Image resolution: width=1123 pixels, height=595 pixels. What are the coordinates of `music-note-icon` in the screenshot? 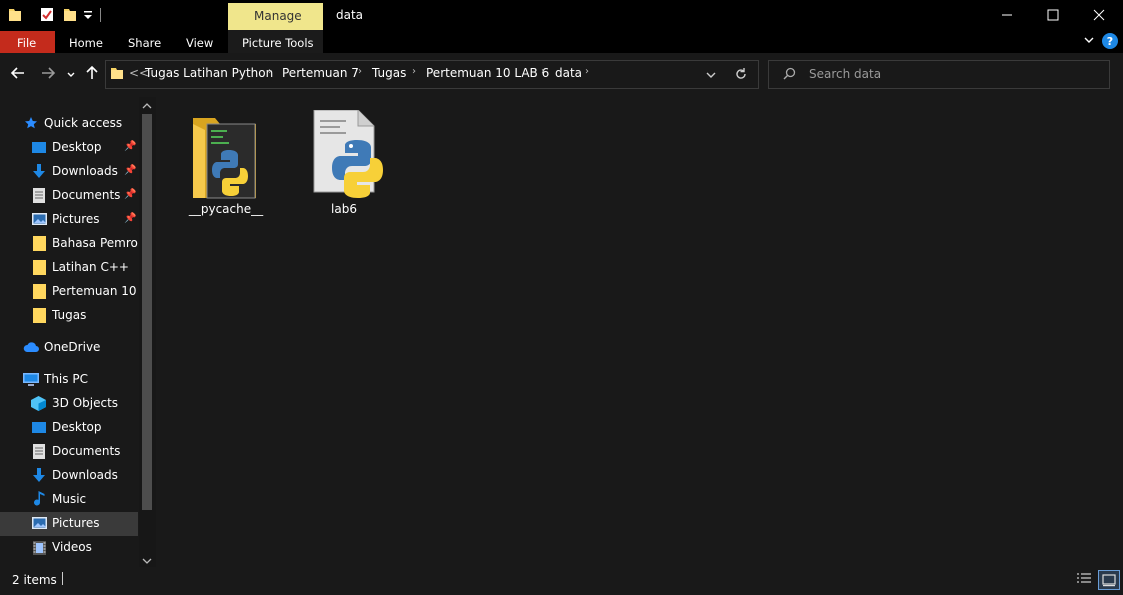 It's located at (39, 500).